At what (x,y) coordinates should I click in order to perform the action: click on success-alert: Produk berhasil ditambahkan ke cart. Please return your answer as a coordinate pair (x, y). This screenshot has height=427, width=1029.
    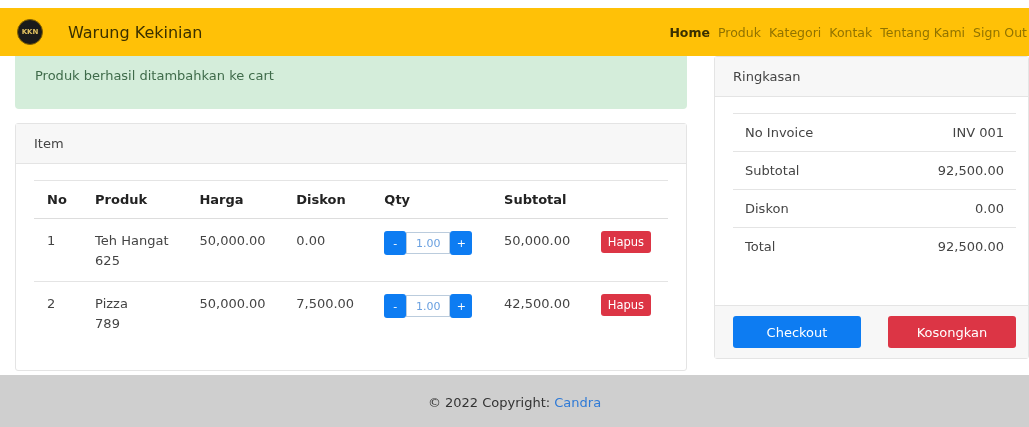
    Looking at the image, I should click on (351, 82).